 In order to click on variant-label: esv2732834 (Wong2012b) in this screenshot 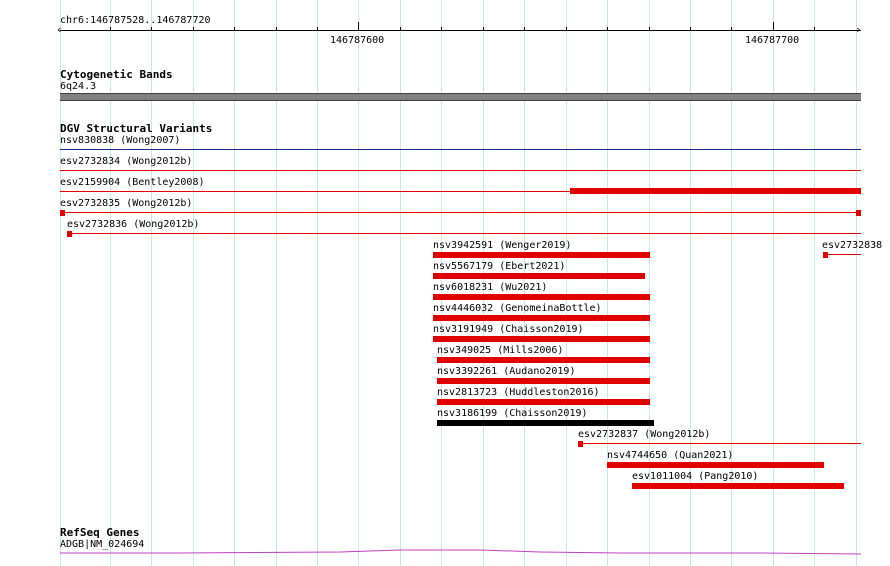, I will do `click(126, 162)`.